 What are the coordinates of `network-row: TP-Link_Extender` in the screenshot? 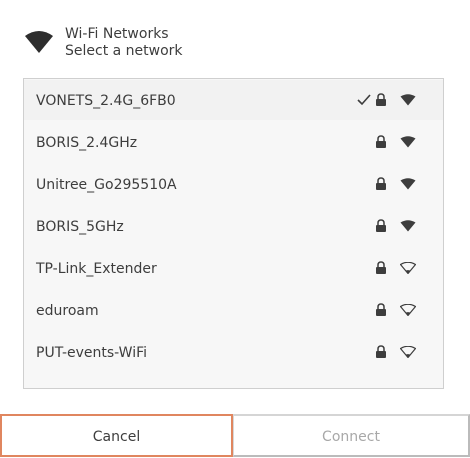 It's located at (233, 268).